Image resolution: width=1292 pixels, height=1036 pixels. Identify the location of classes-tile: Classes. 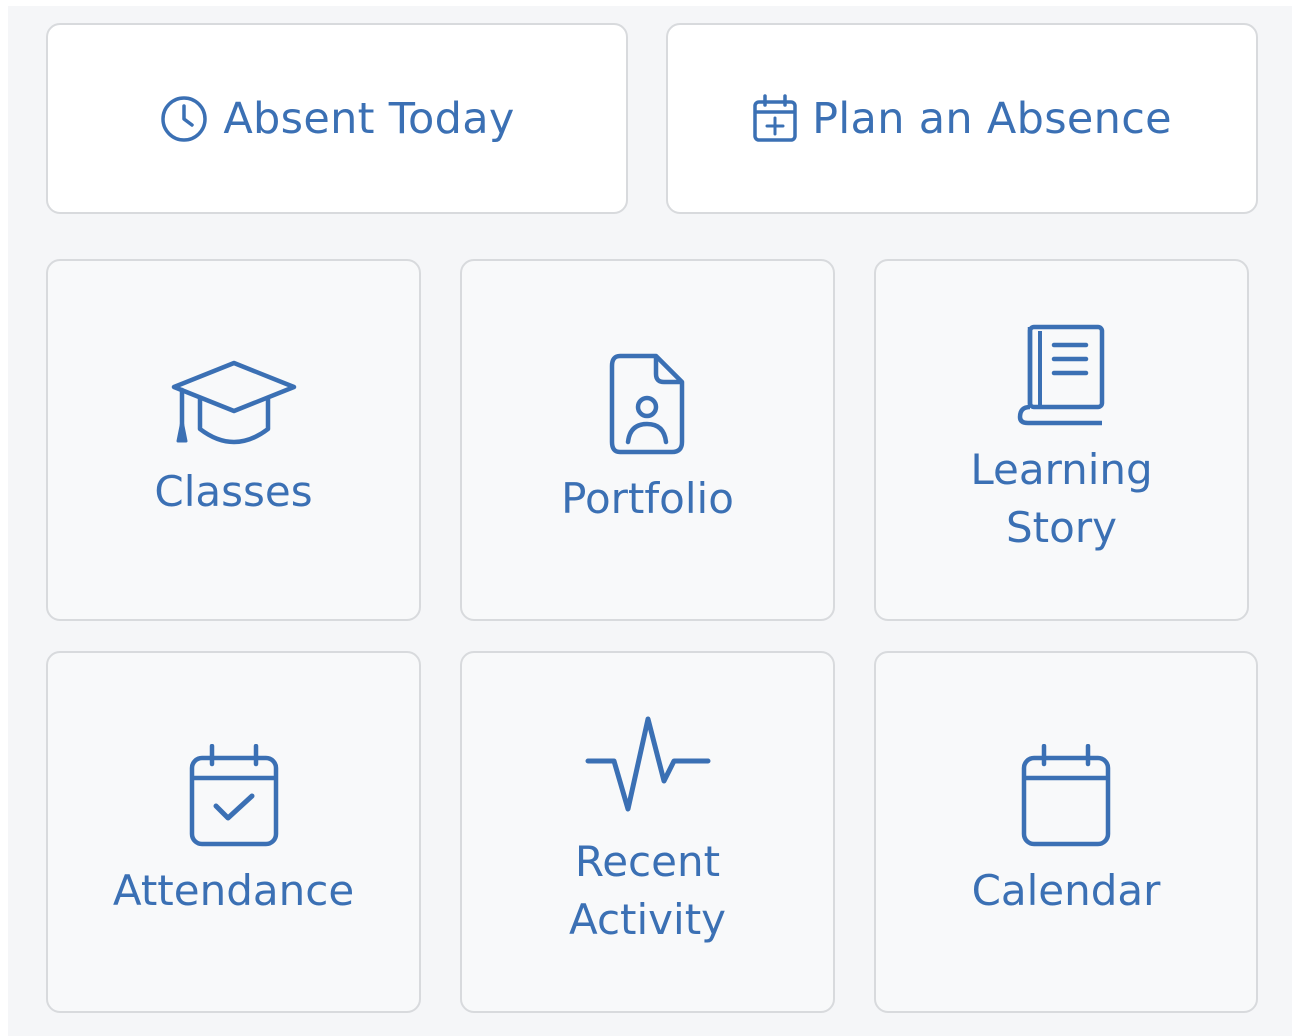
(233, 440).